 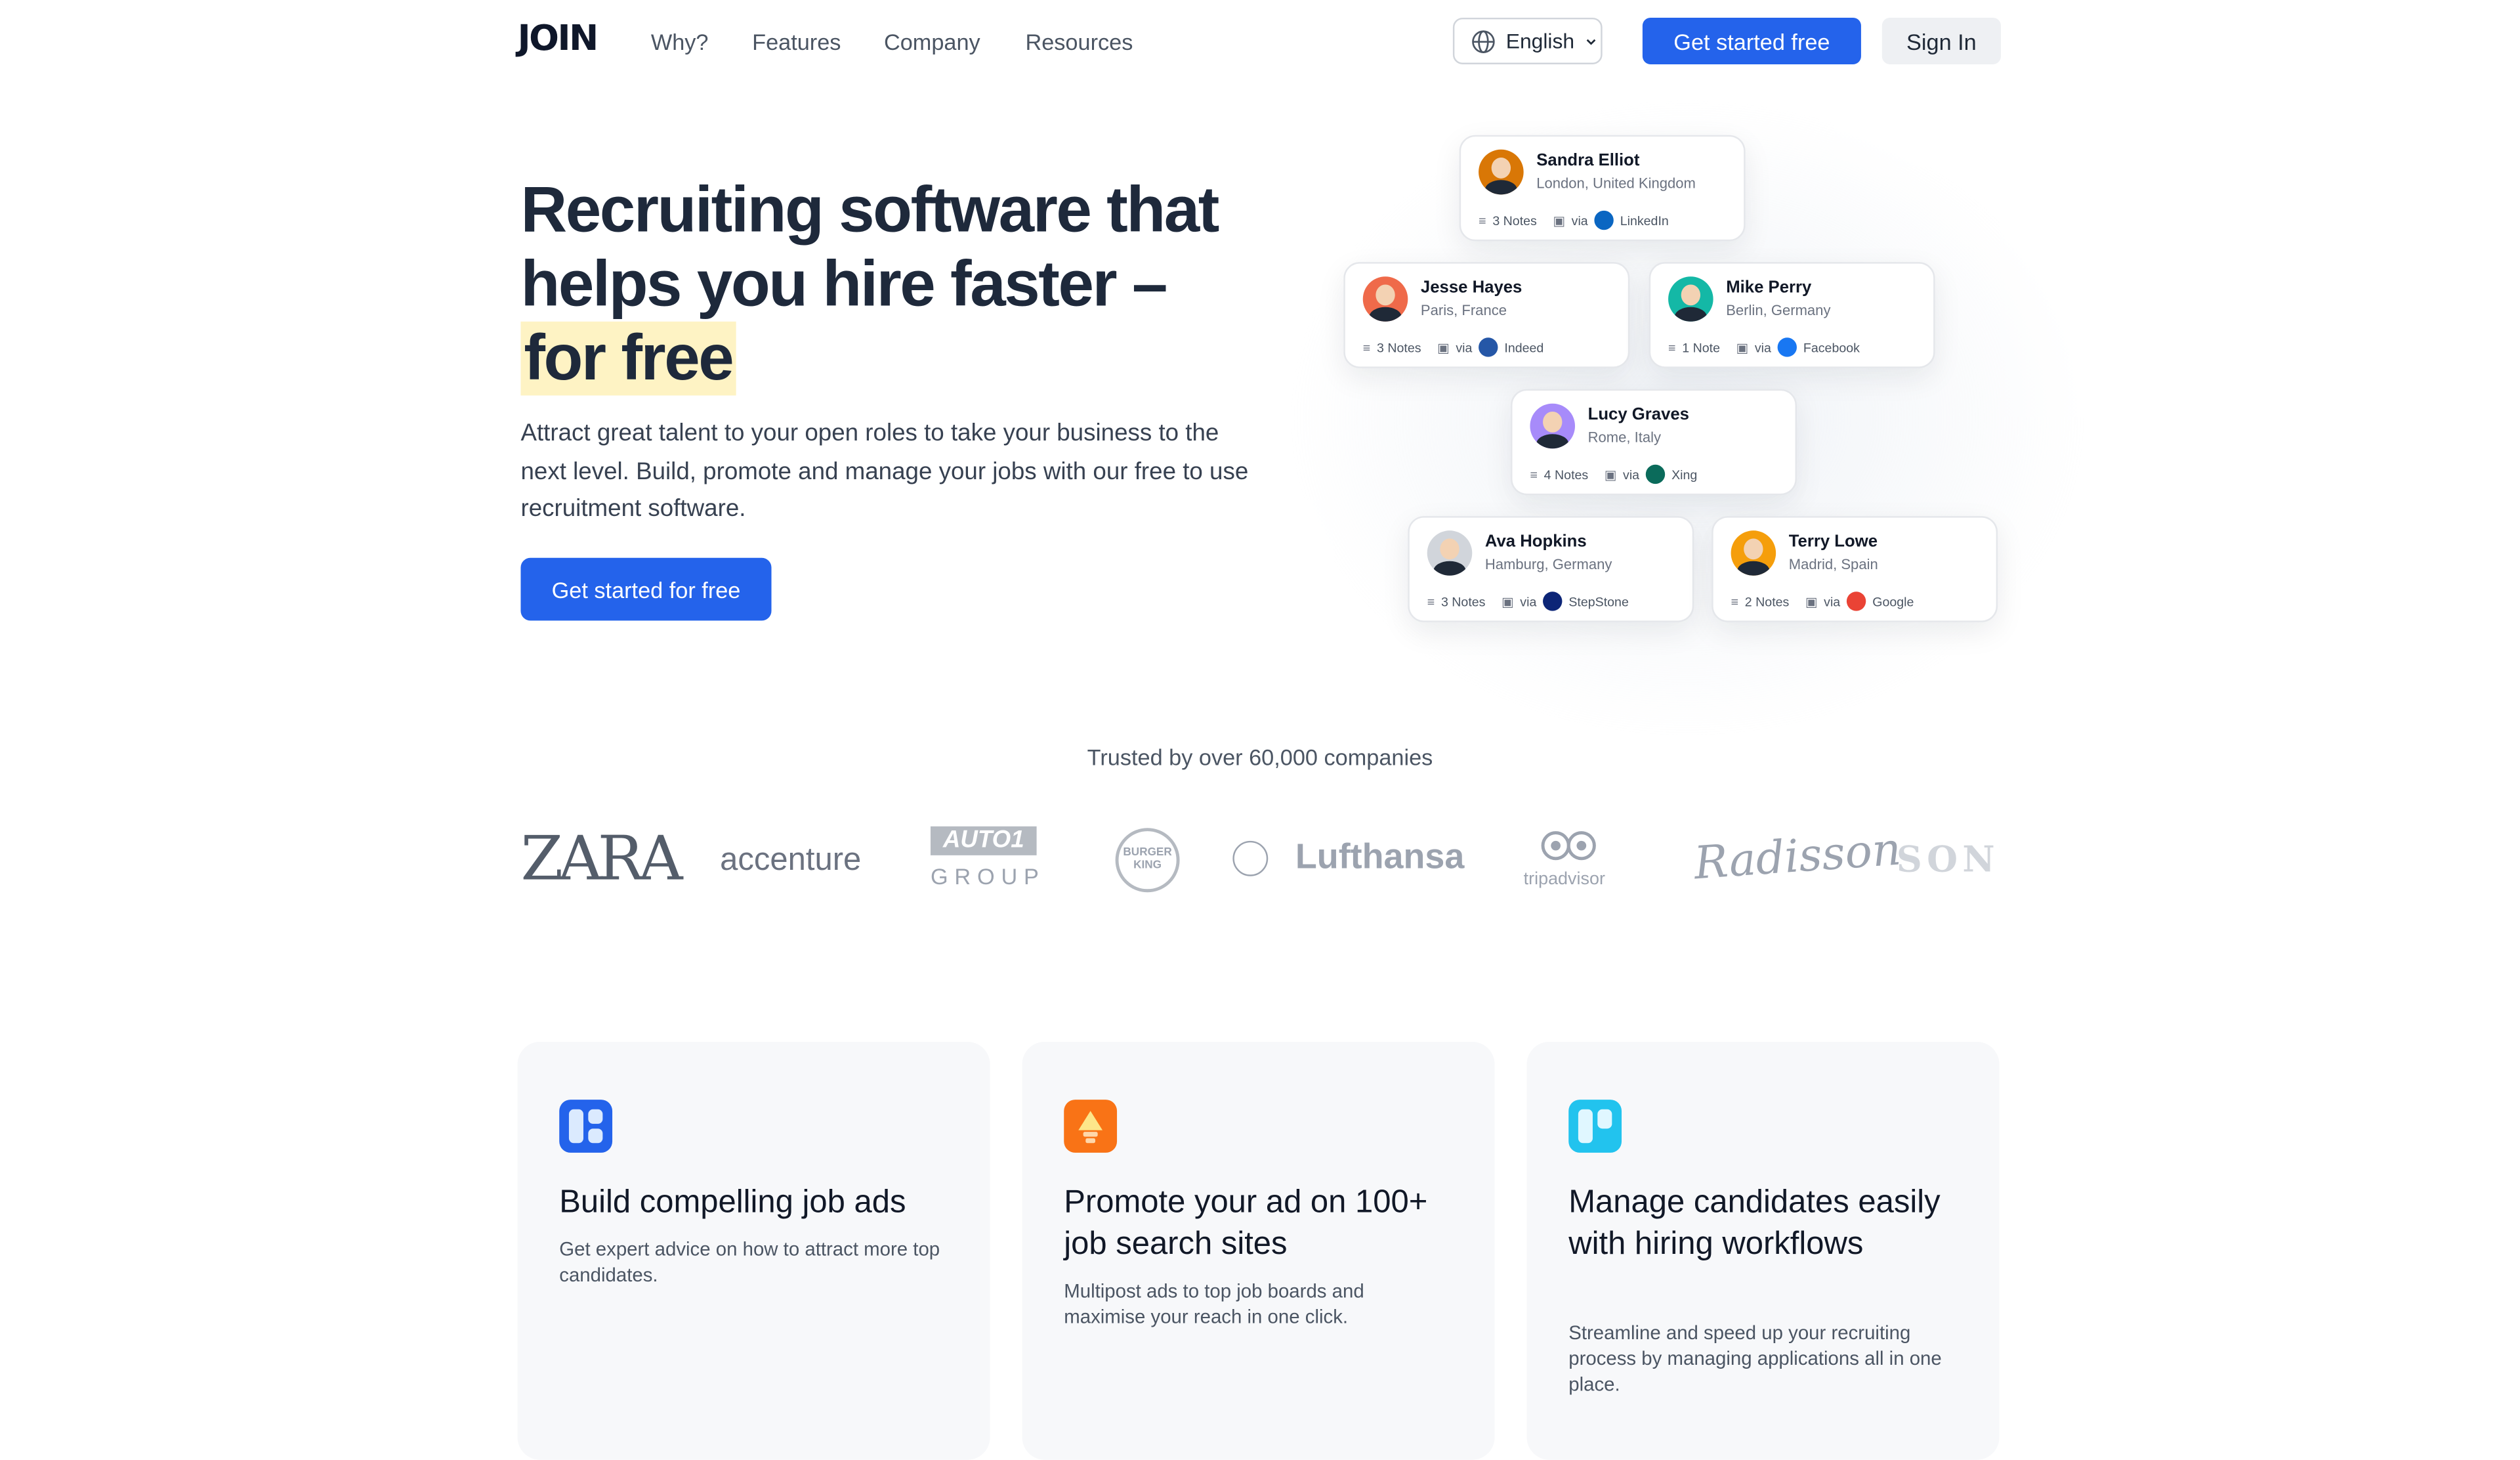 I want to click on tripadvisor-logo: tripadvisor, so click(x=1564, y=880).